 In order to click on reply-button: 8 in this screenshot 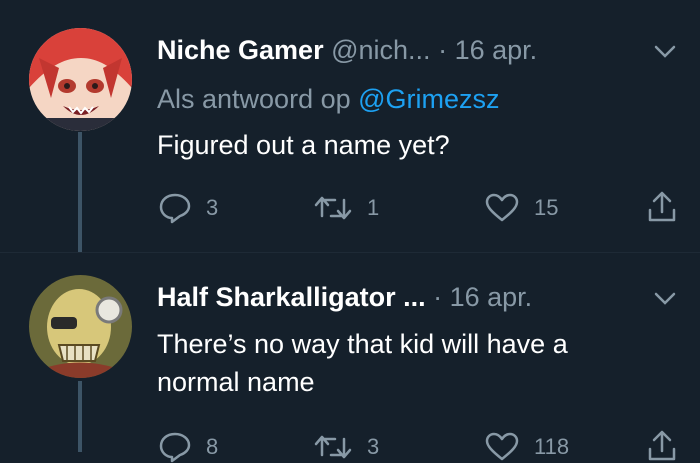, I will do `click(188, 447)`.